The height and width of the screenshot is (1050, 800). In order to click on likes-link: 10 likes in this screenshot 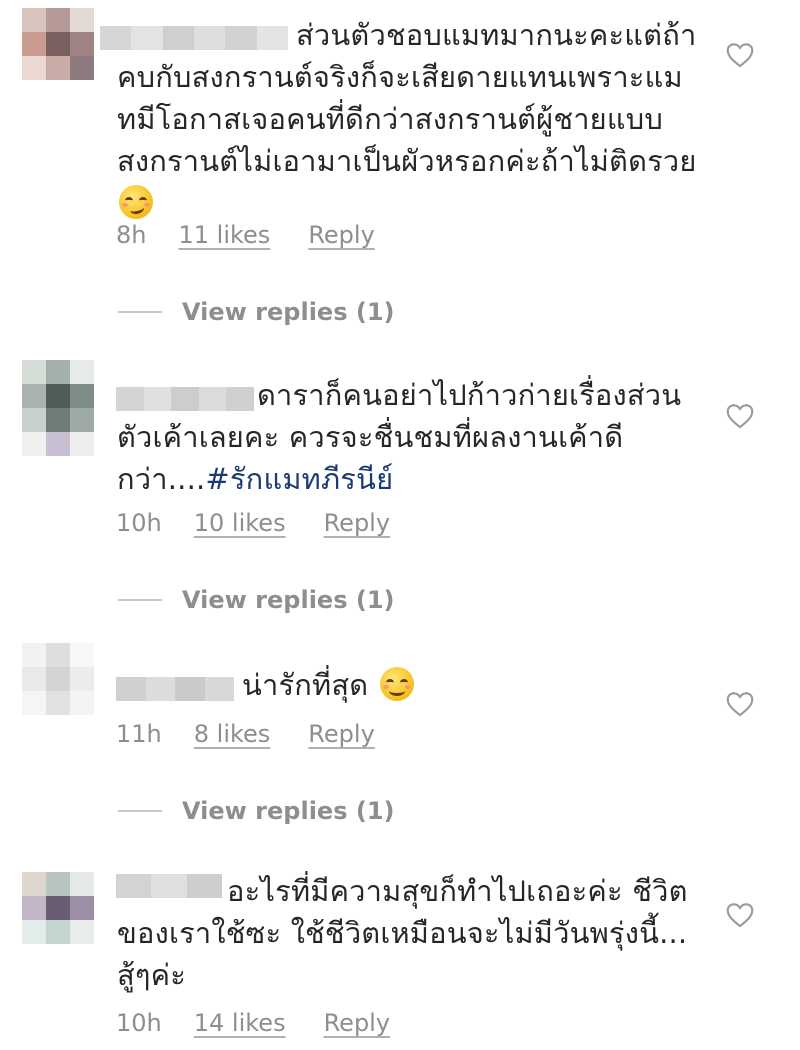, I will do `click(240, 523)`.